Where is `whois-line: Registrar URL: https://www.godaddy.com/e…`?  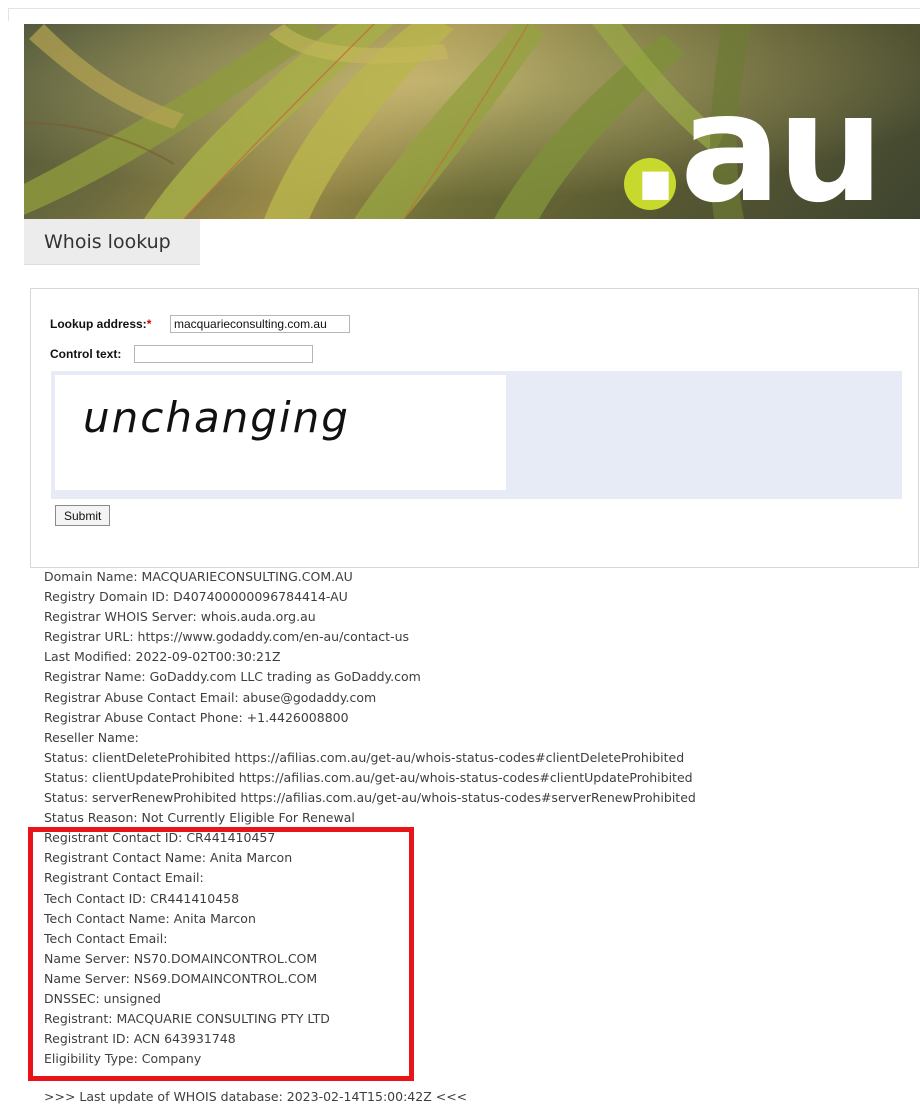
whois-line: Registrar URL: https://www.godaddy.com/e… is located at coordinates (227, 637).